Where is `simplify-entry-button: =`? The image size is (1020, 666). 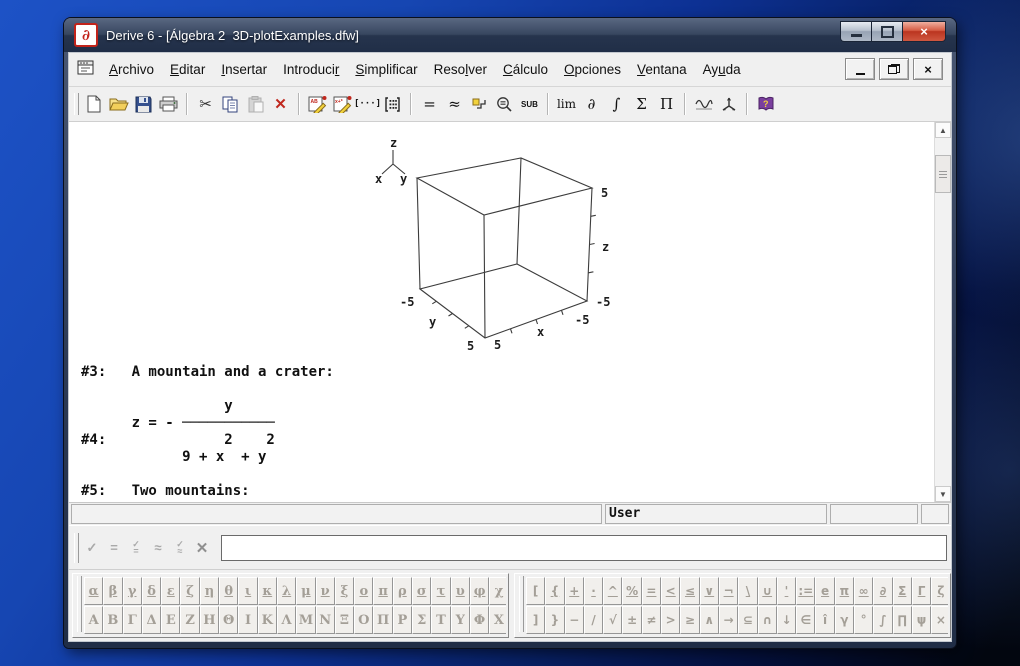
simplify-entry-button: = is located at coordinates (114, 548).